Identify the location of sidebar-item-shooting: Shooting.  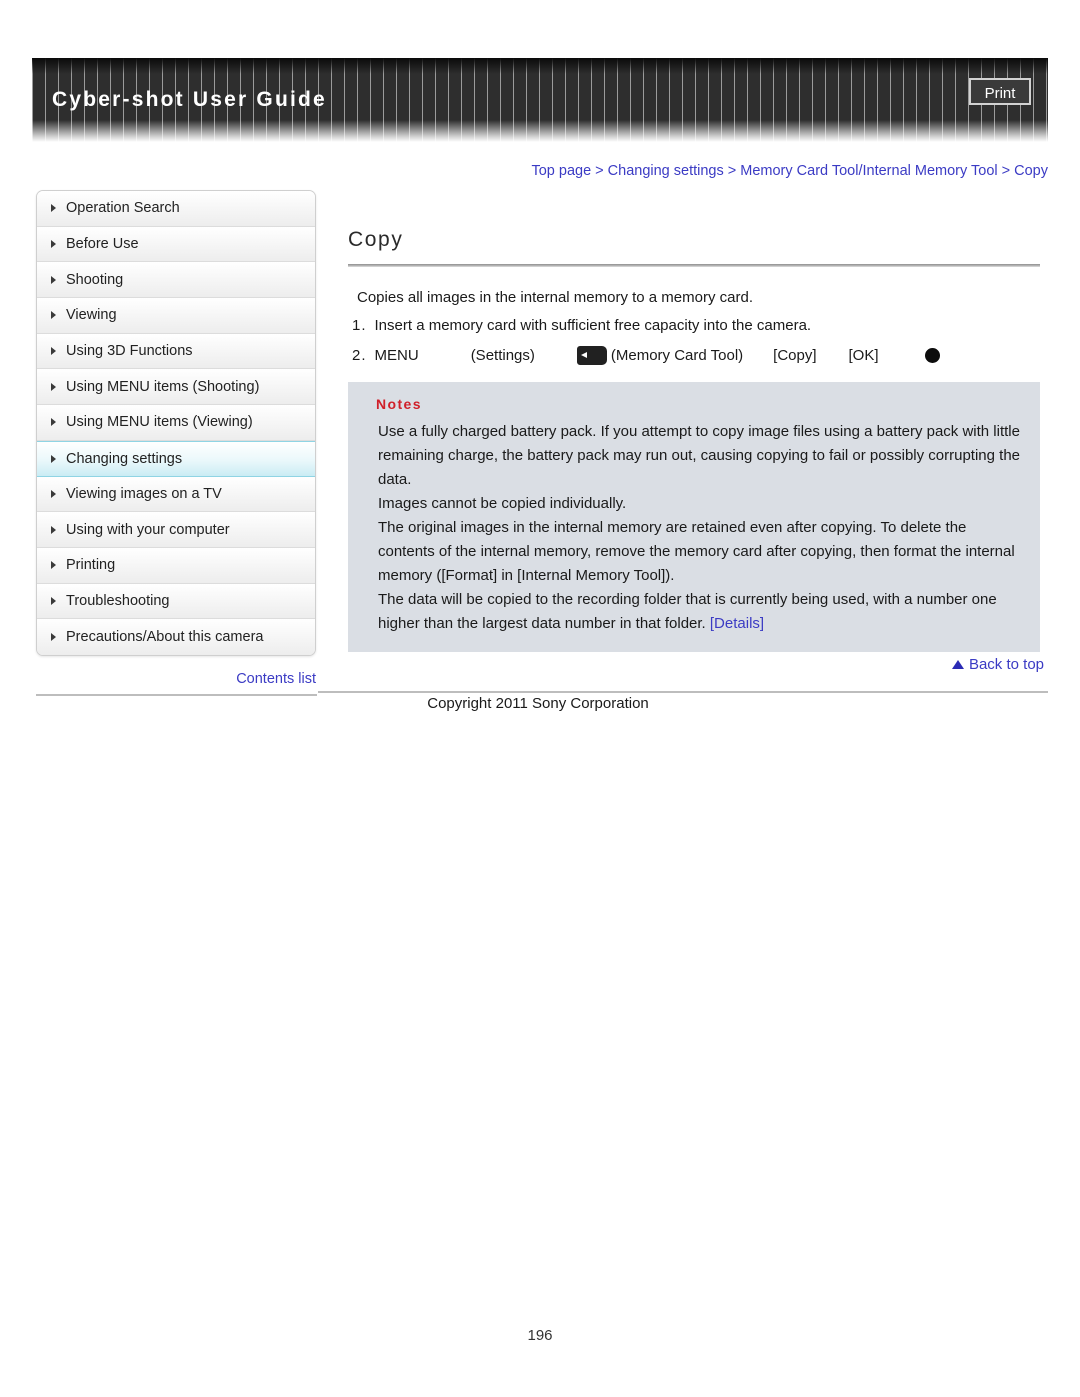
(176, 280).